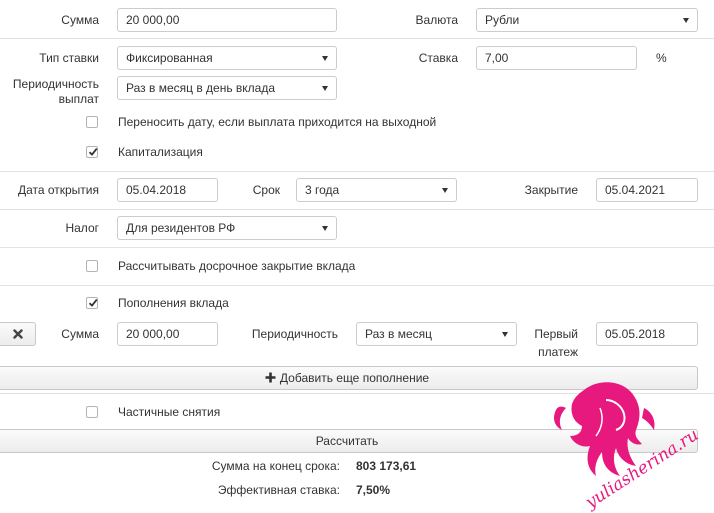  I want to click on close-icon, so click(18, 334).